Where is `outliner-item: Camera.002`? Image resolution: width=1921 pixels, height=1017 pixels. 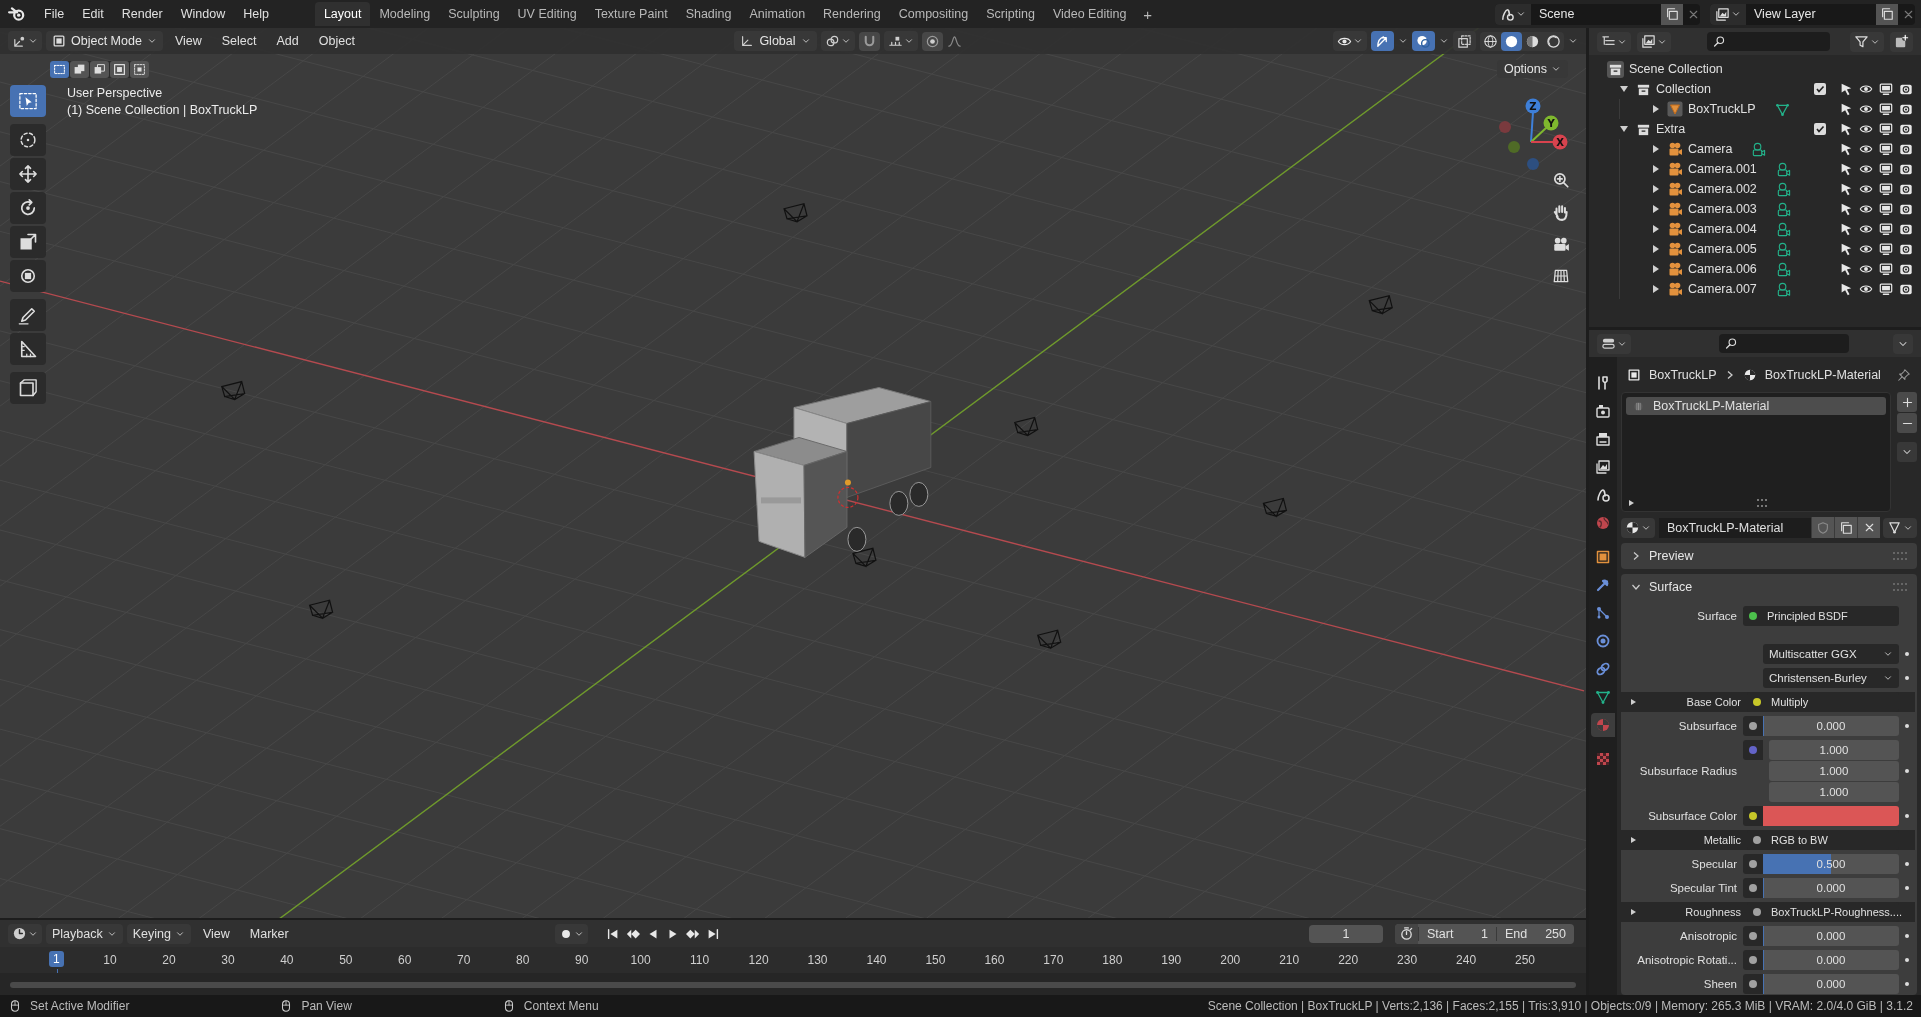
outliner-item: Camera.002 is located at coordinates (1722, 189).